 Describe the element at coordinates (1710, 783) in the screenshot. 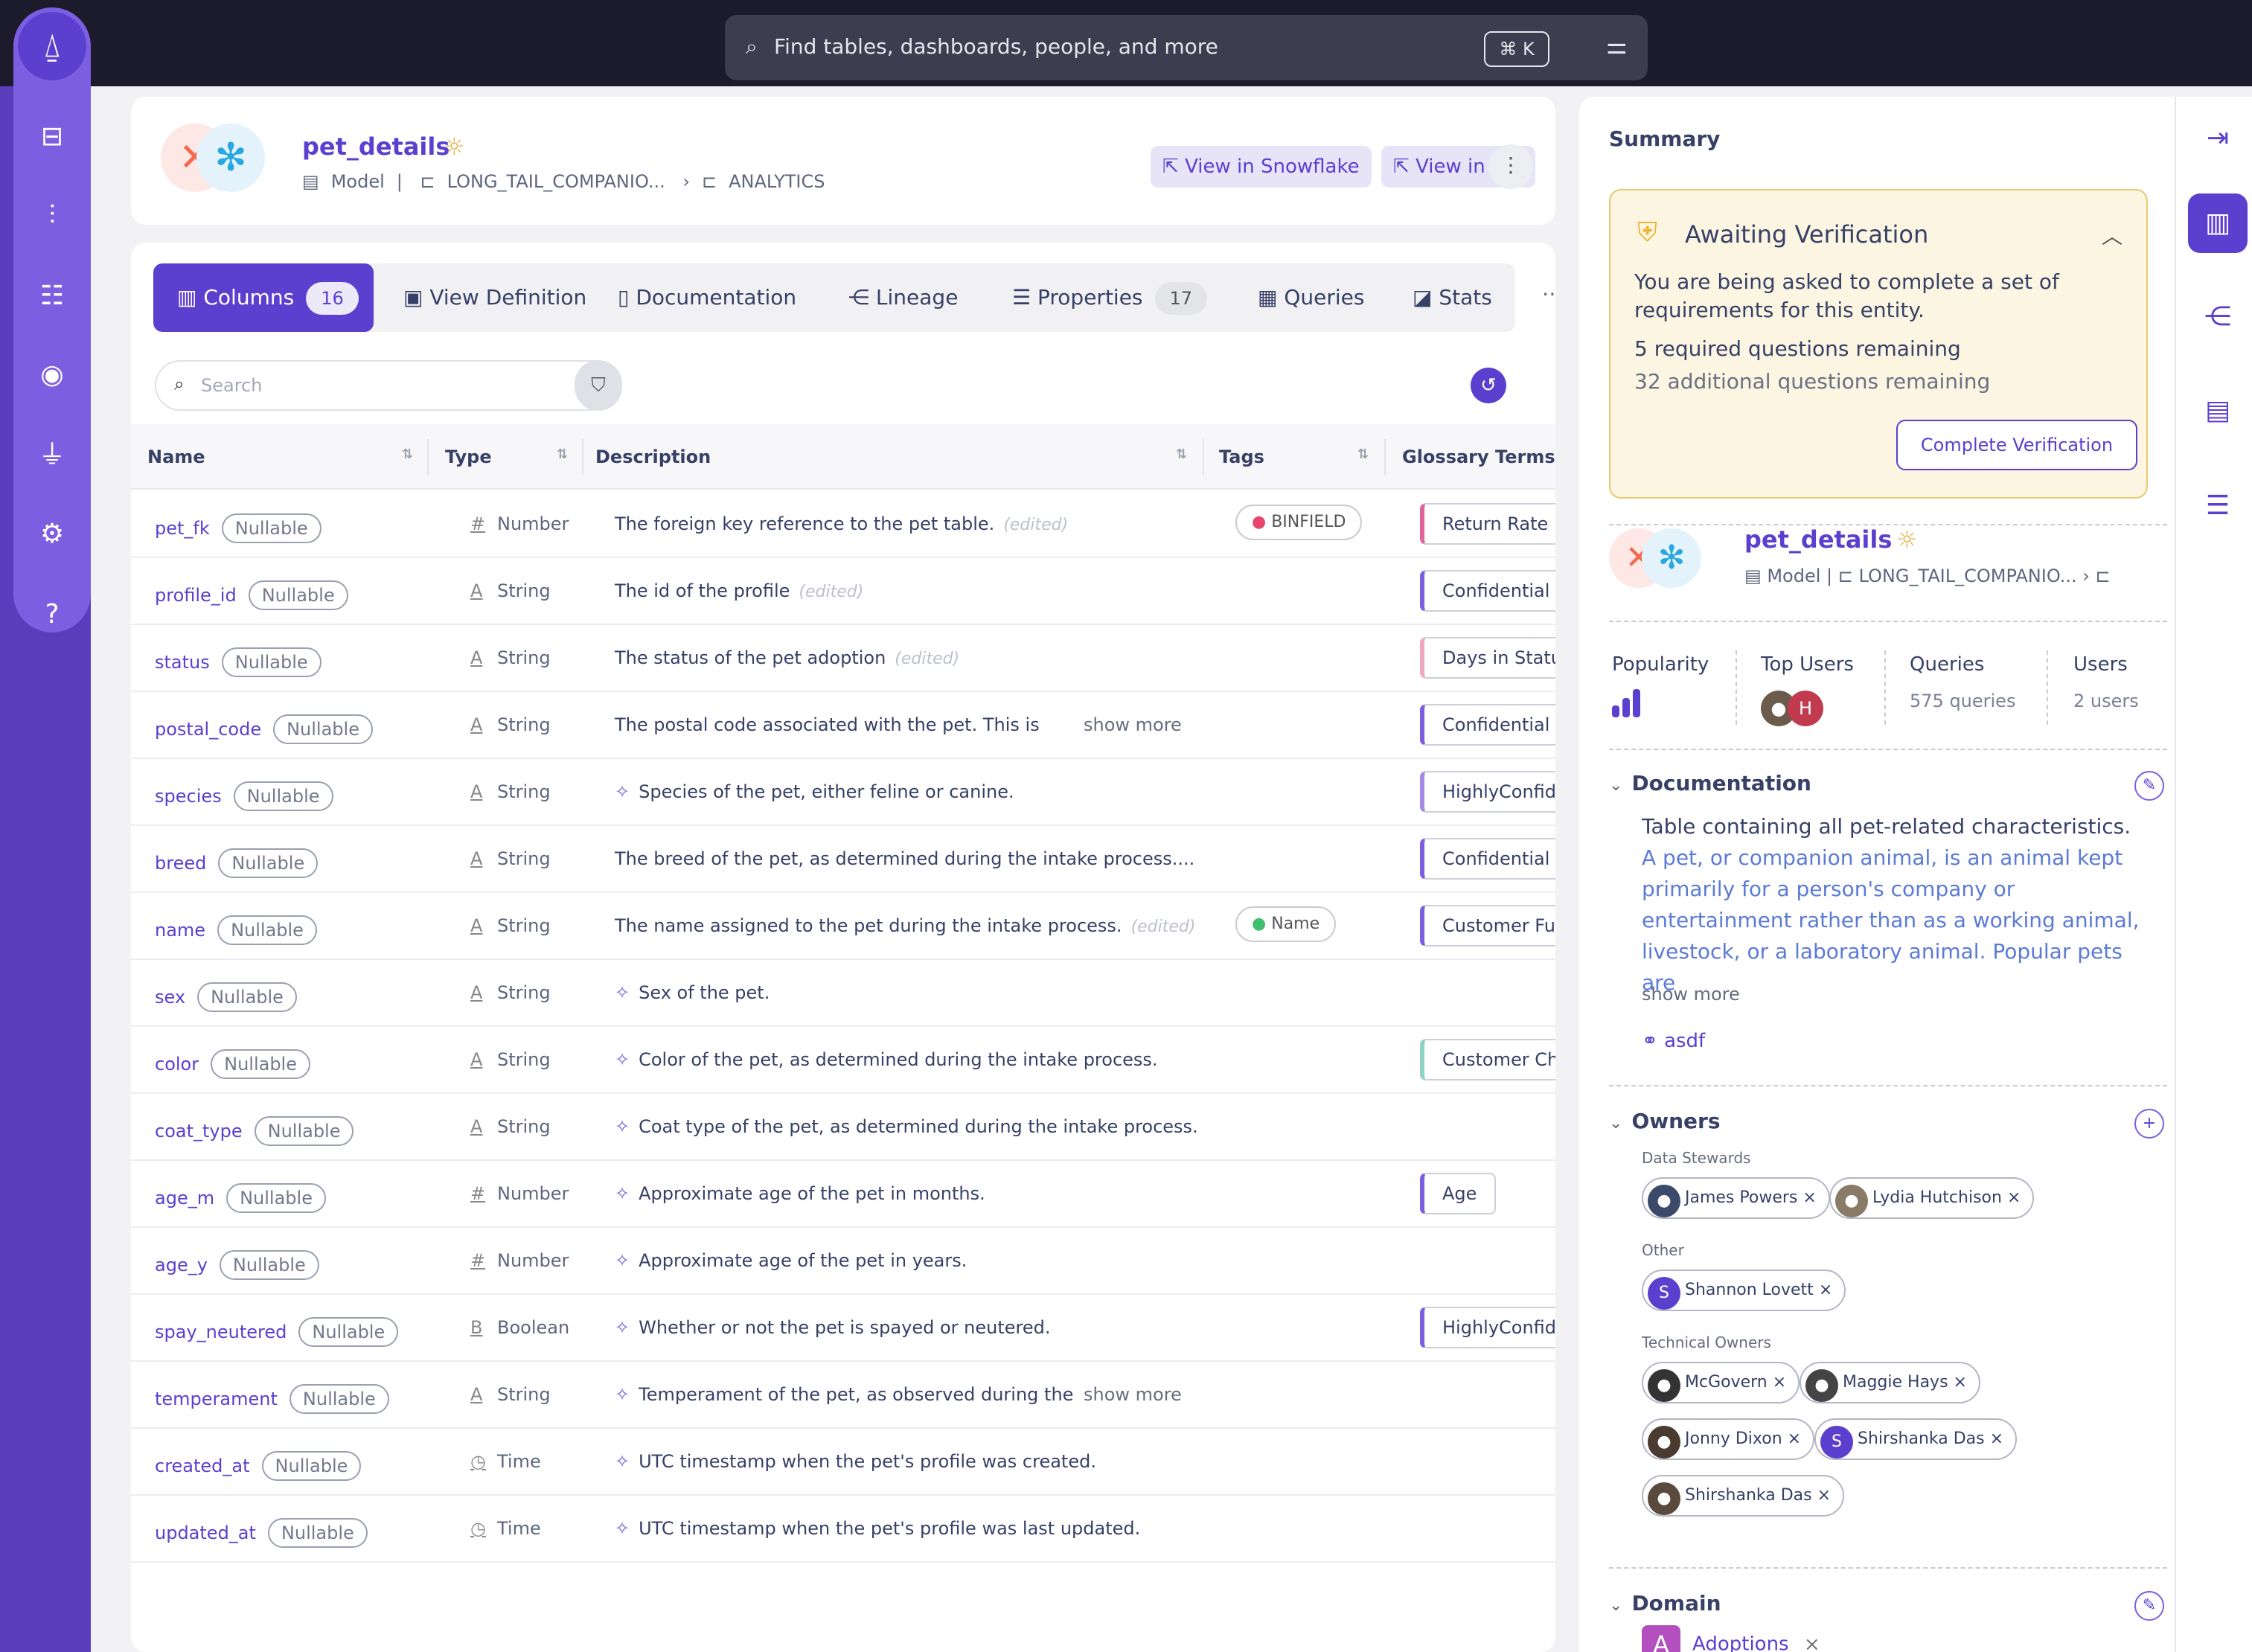

I see `documentation-section-header: ⌄ Documentation` at that location.